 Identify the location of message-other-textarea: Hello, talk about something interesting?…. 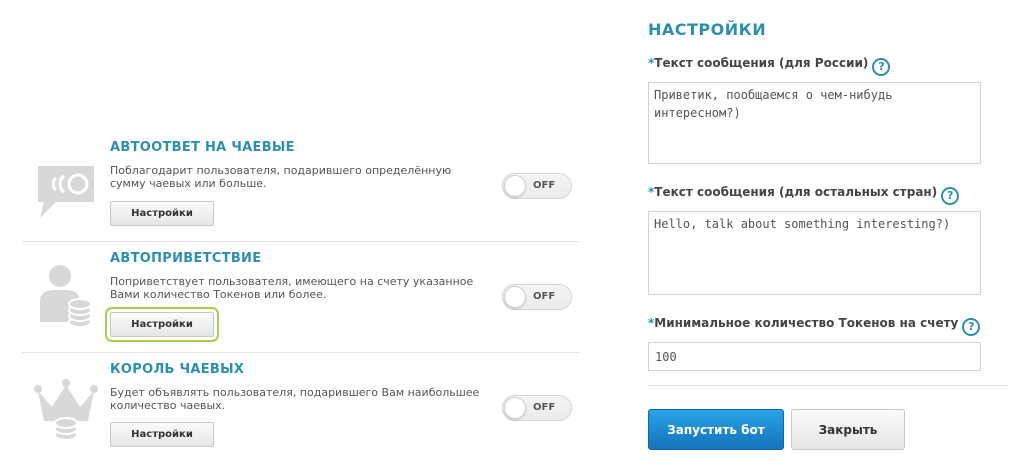
(814, 253).